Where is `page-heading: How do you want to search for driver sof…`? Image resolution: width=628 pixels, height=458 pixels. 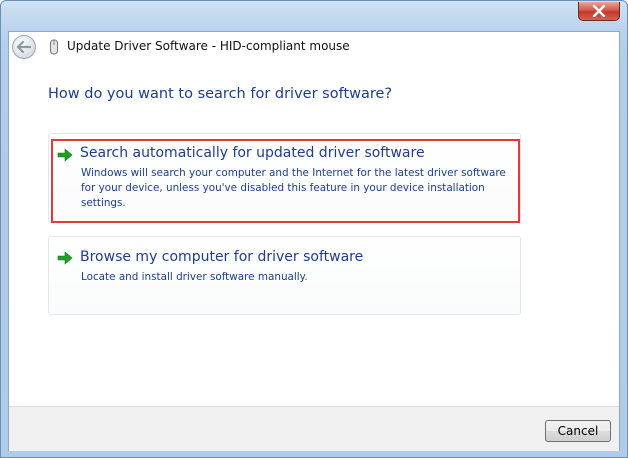
page-heading: How do you want to search for driver sof… is located at coordinates (220, 94).